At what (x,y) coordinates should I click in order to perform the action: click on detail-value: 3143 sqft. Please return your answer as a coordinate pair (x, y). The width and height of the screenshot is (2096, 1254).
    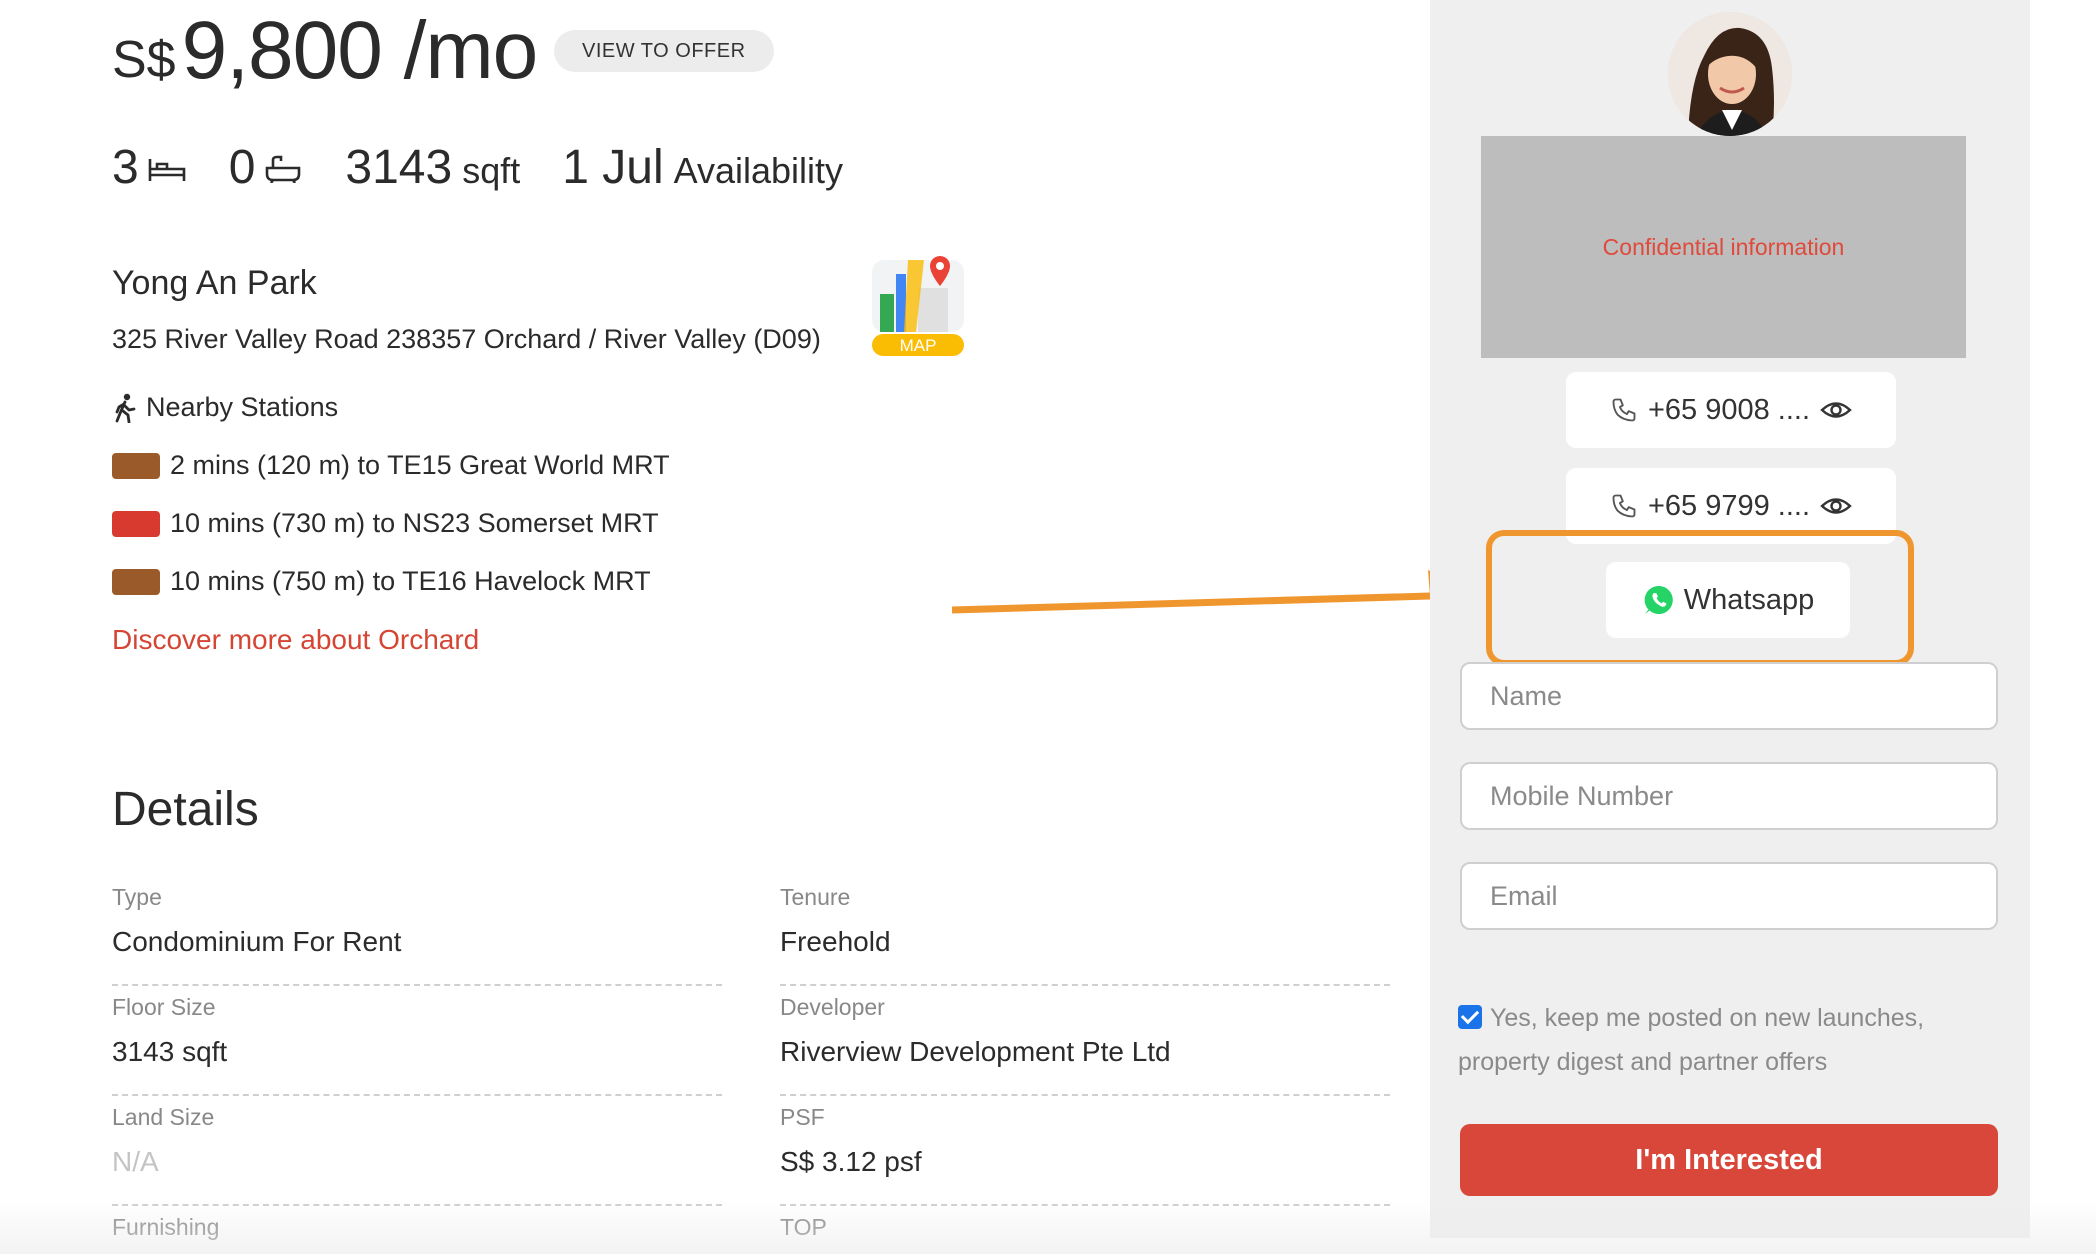
    Looking at the image, I should click on (170, 1051).